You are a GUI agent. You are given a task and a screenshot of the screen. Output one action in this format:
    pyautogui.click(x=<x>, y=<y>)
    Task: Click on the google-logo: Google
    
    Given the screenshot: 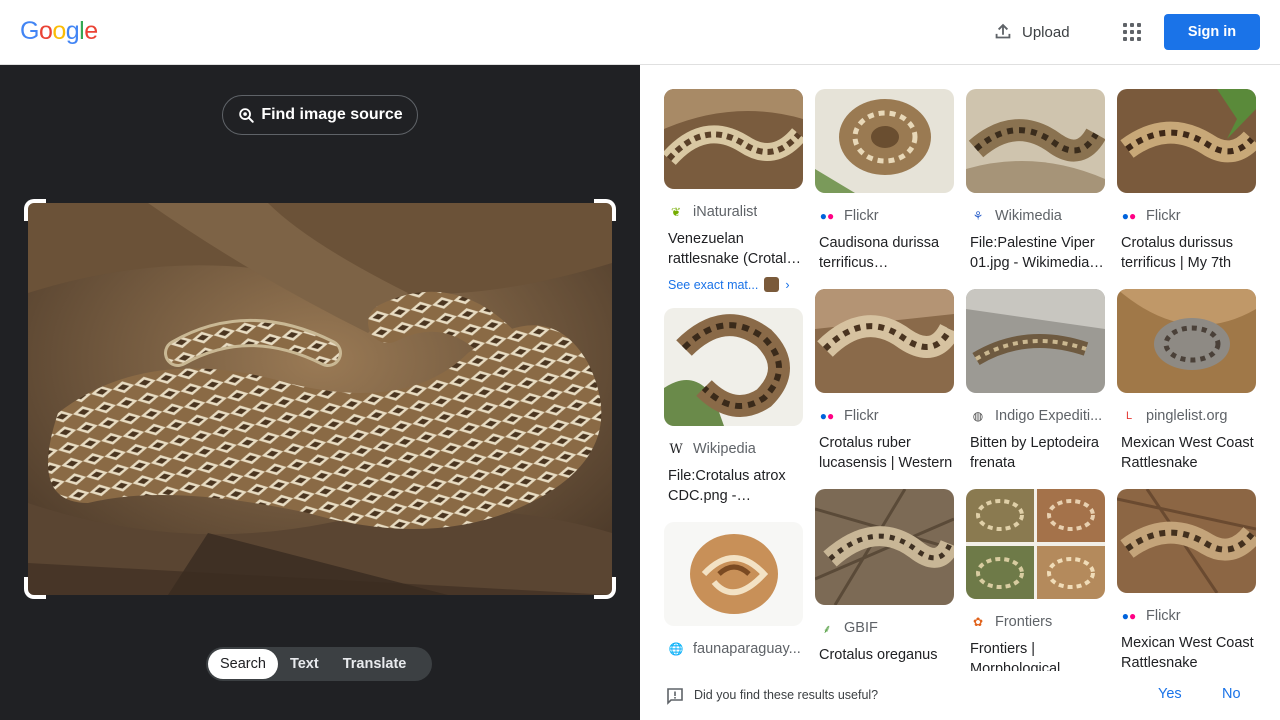 What is the action you would take?
    pyautogui.click(x=59, y=31)
    